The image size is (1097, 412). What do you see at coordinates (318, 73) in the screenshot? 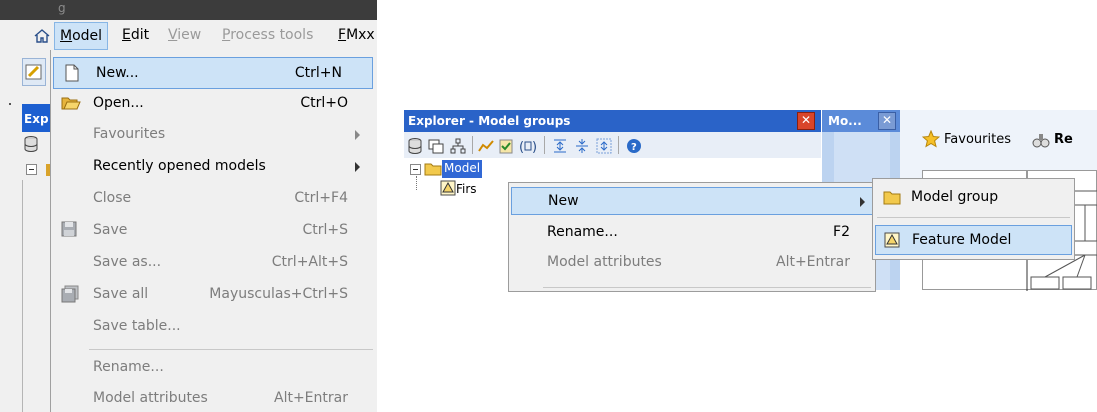
I see `menu-item-shortcut: Ctrl+N` at bounding box center [318, 73].